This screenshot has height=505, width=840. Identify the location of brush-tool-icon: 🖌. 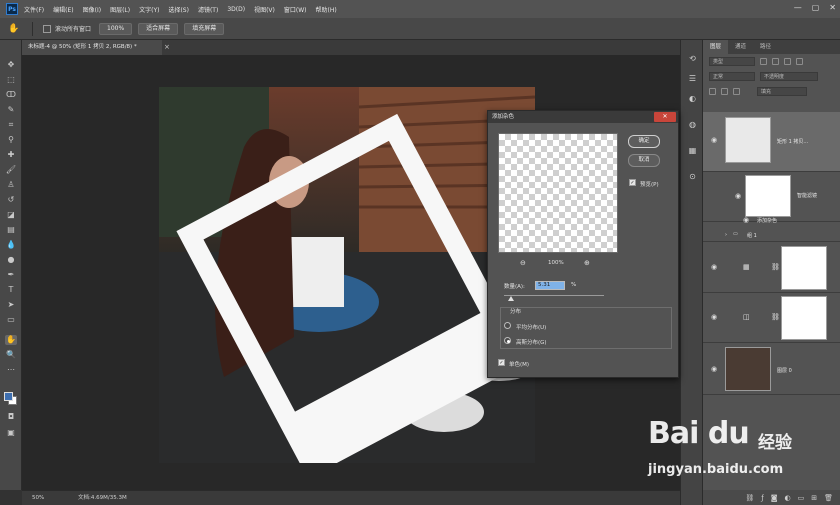
(11, 170).